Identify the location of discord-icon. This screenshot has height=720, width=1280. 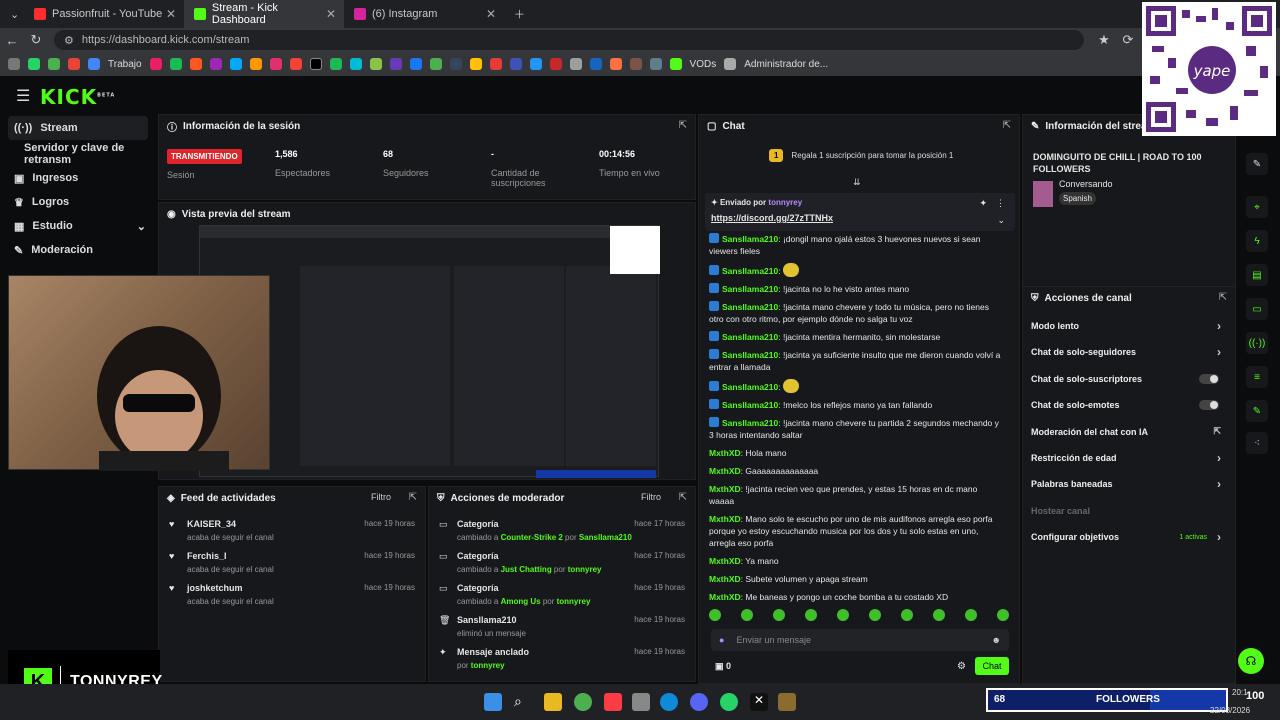
(699, 702).